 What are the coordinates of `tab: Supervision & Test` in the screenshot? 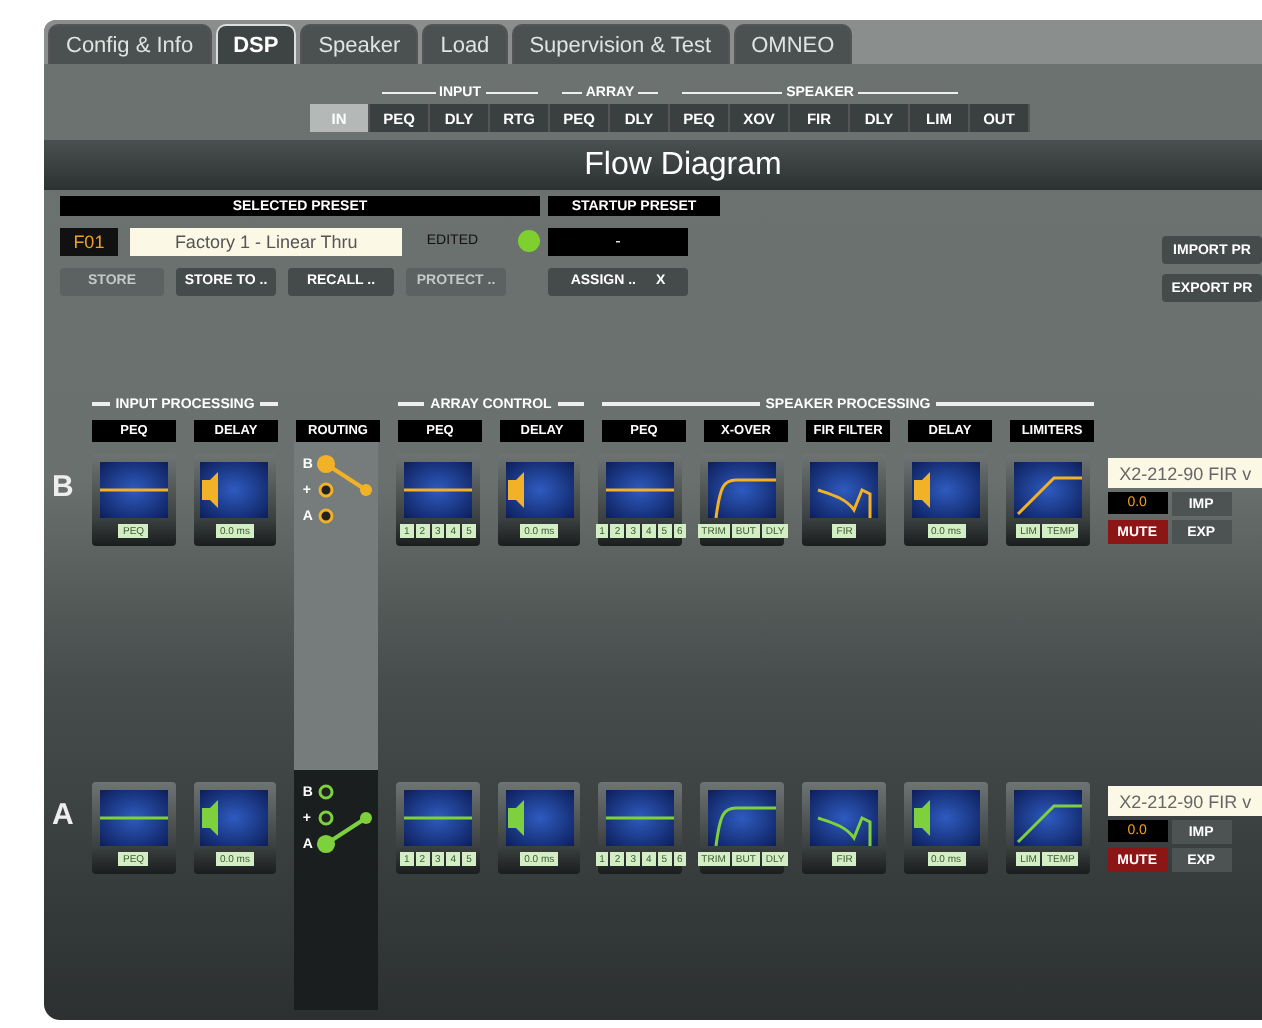 It's located at (620, 44).